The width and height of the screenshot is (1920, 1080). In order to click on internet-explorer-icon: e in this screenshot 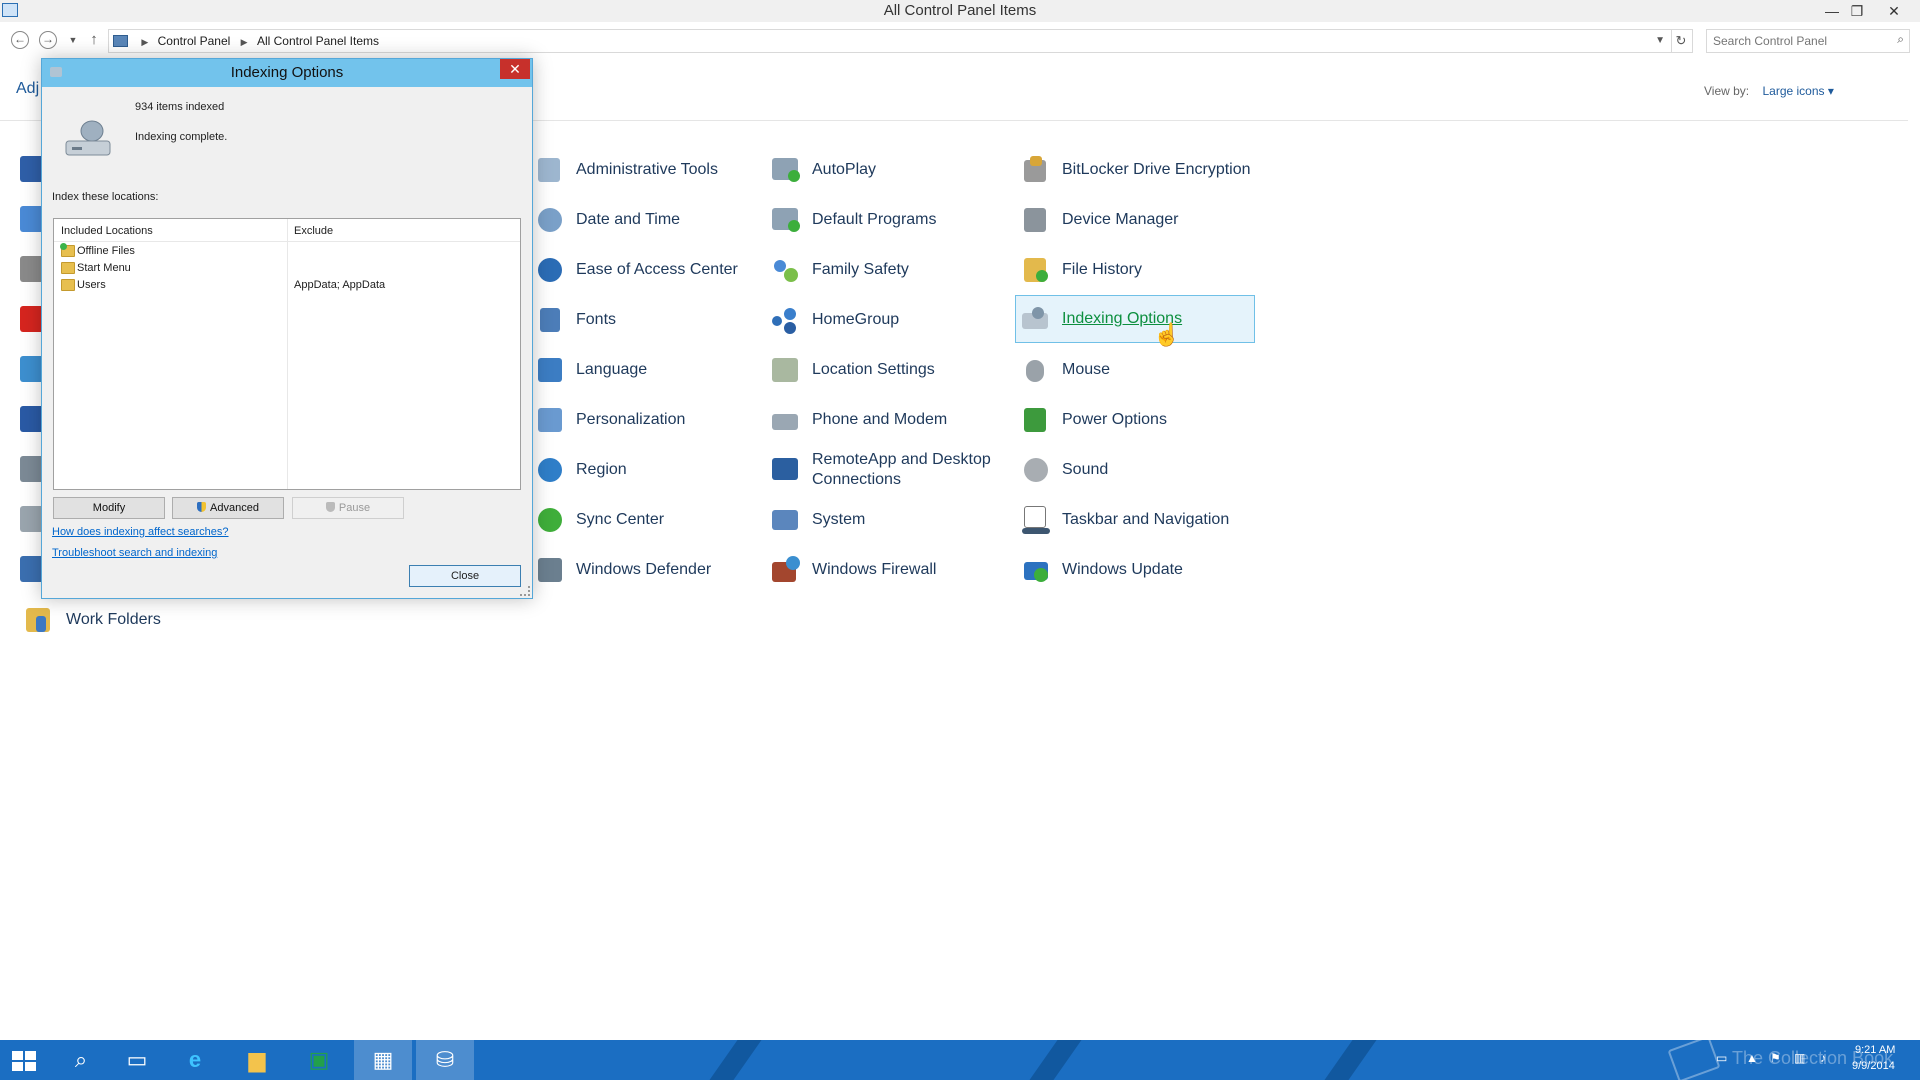, I will do `click(195, 1060)`.